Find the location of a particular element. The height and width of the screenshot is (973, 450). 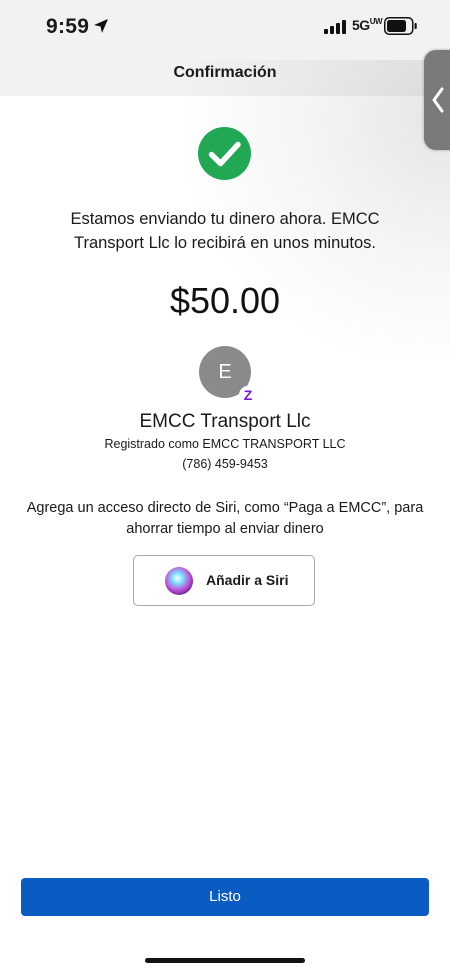

add-to-siri-label: Añadir a Siri is located at coordinates (247, 580).